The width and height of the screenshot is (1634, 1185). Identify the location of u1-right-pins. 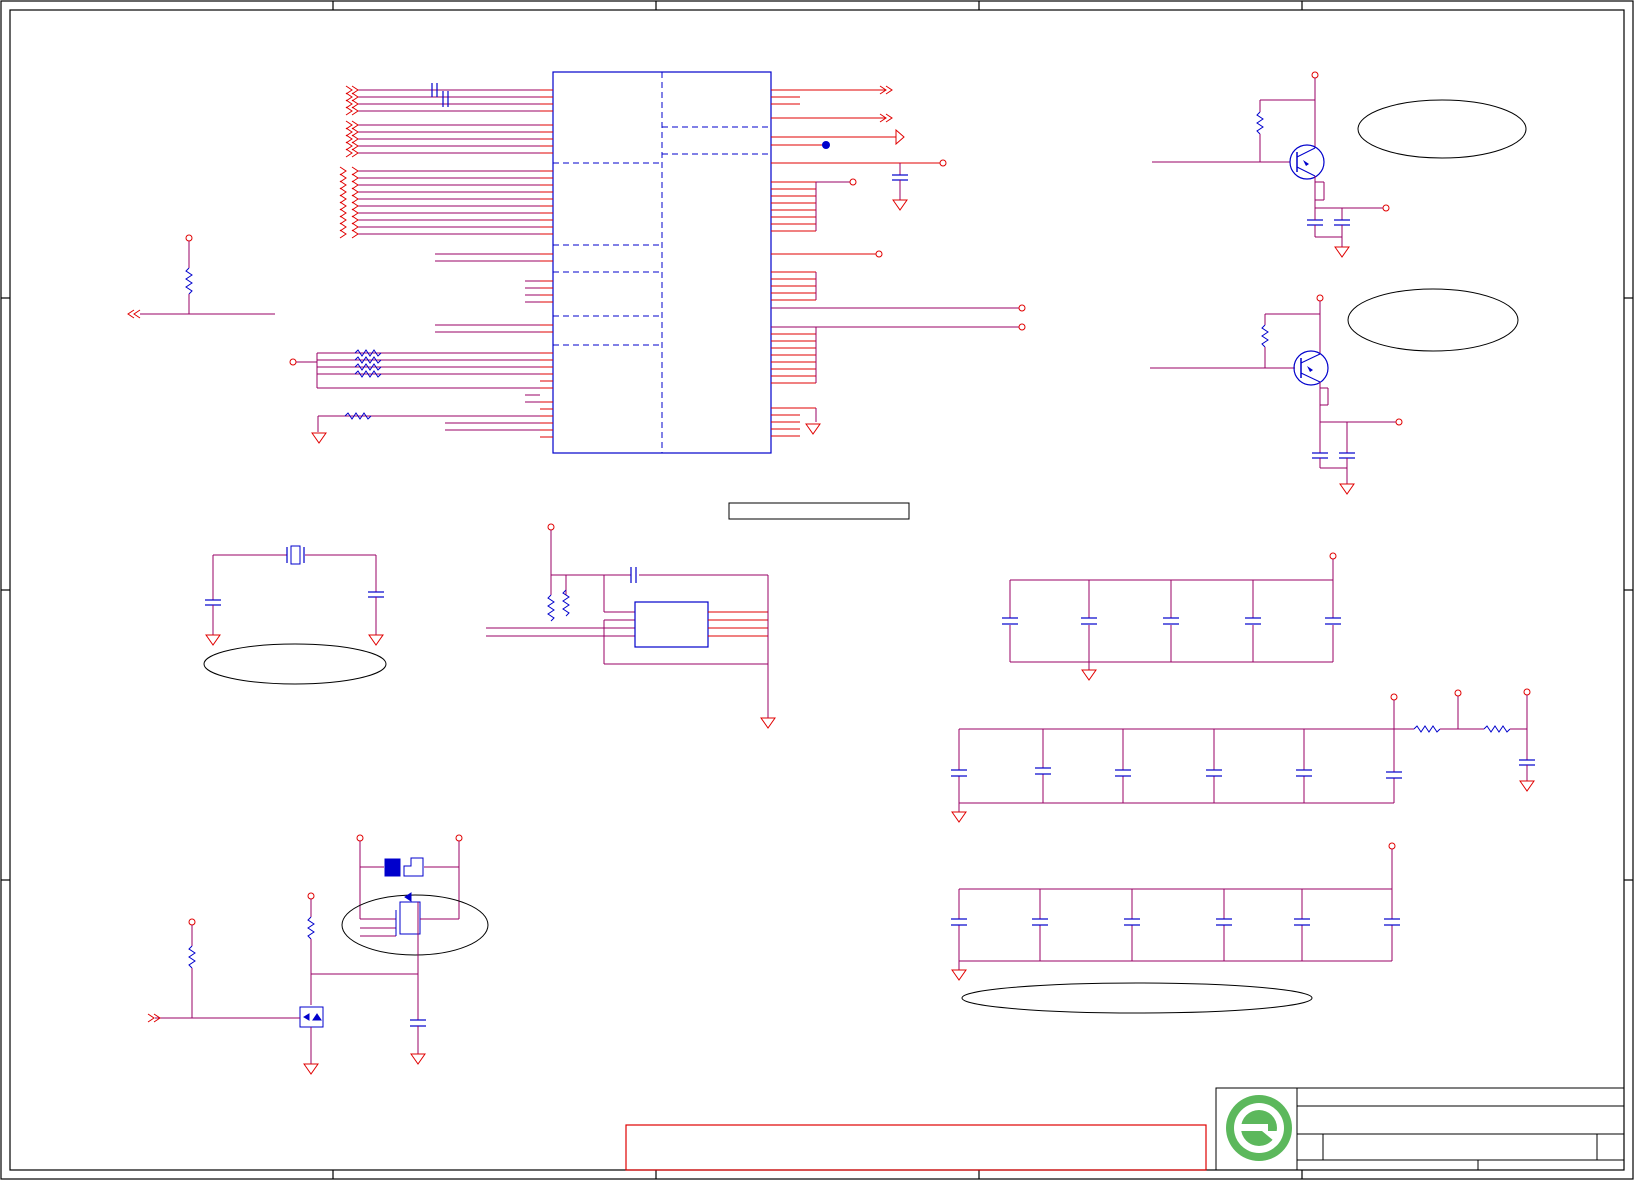
(855, 263).